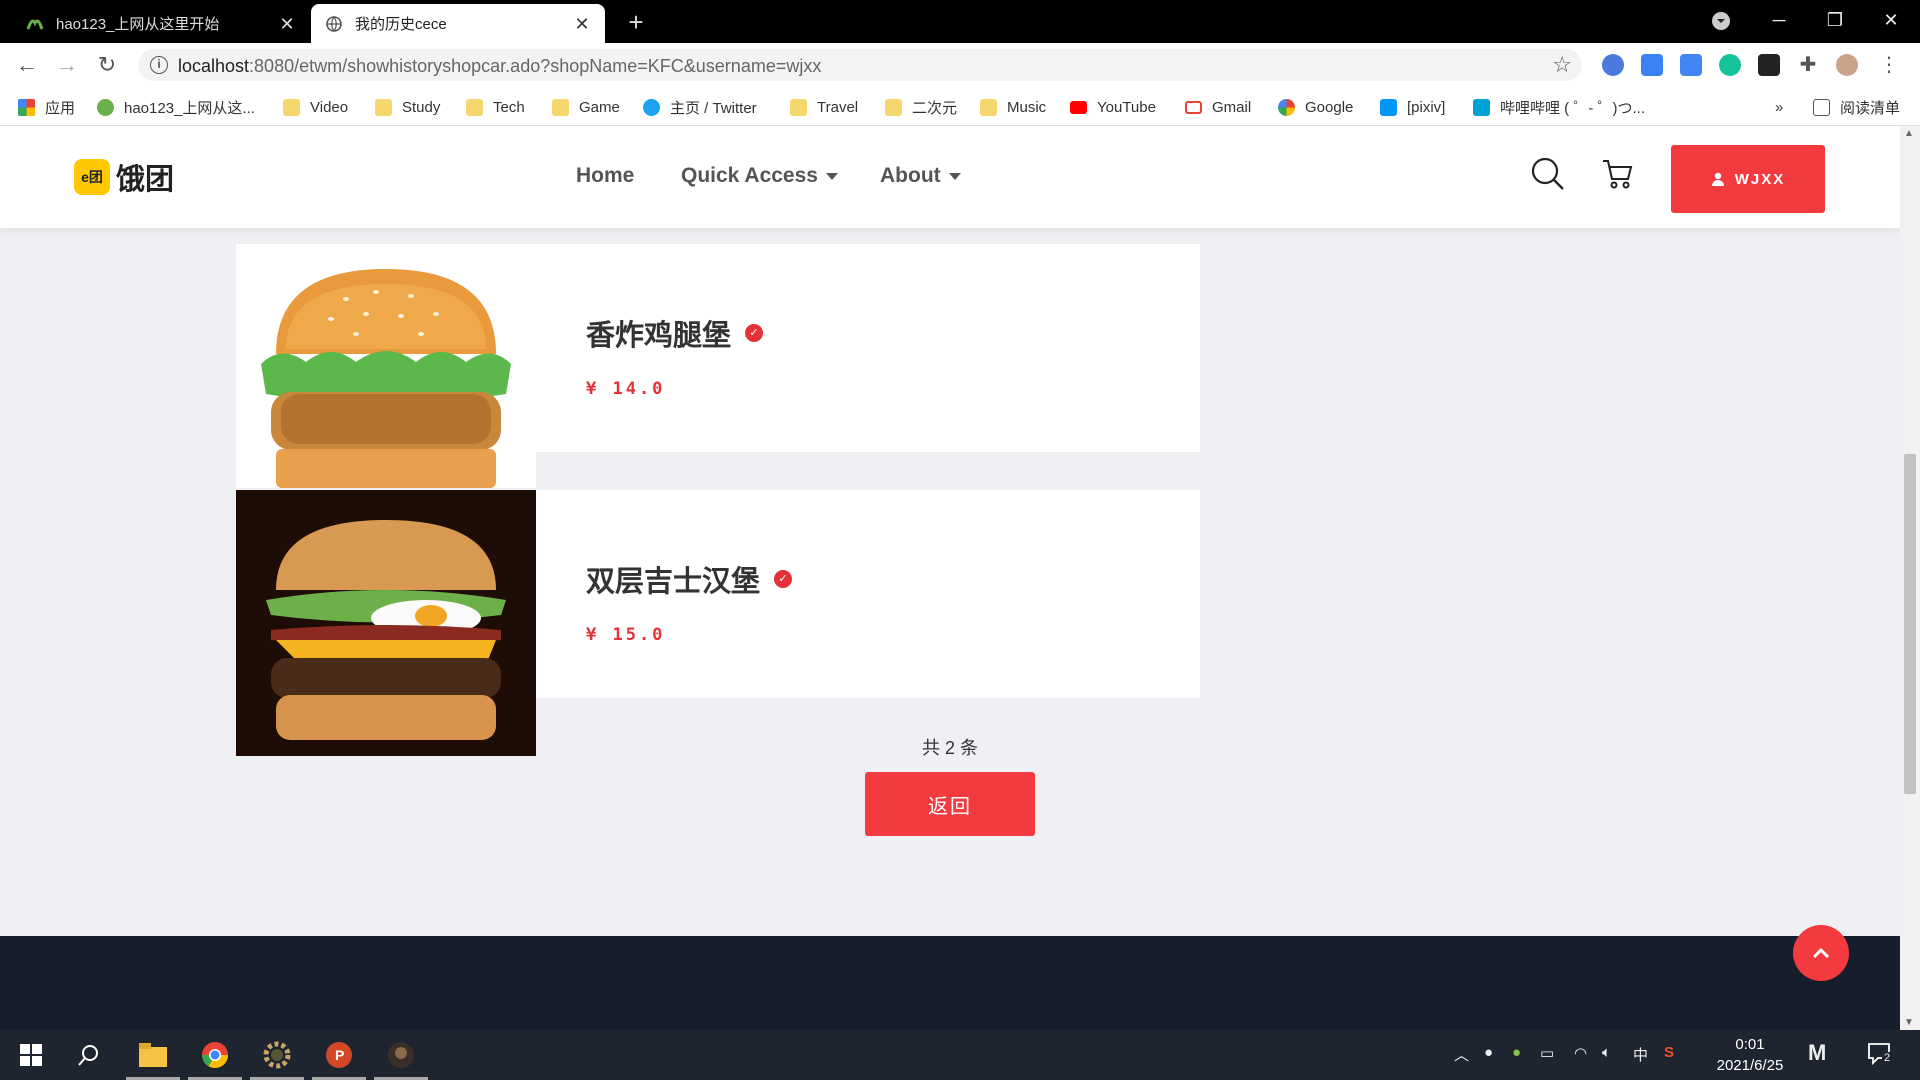  What do you see at coordinates (1730, 65) in the screenshot?
I see `grammarly-icon` at bounding box center [1730, 65].